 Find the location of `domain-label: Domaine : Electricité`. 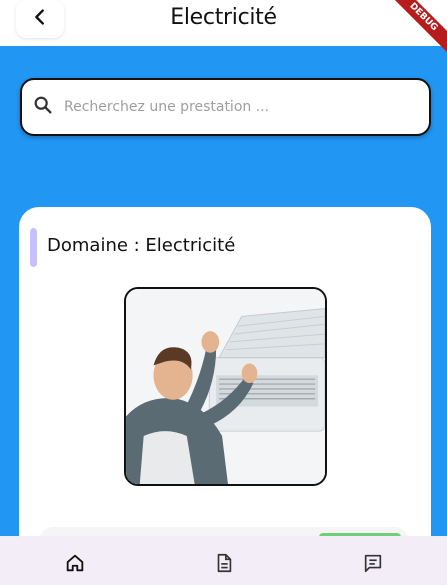

domain-label: Domaine : Electricité is located at coordinates (141, 245).